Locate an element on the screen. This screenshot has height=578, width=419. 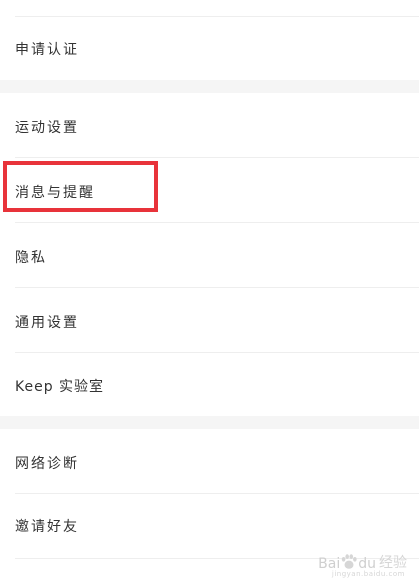
menu-item-label: 运动设置 is located at coordinates (47, 128).